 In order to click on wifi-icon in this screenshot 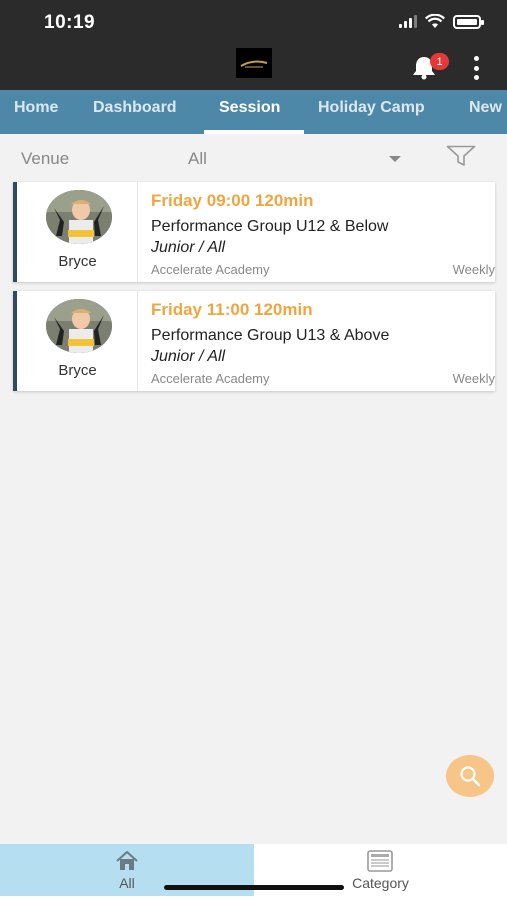, I will do `click(435, 21)`.